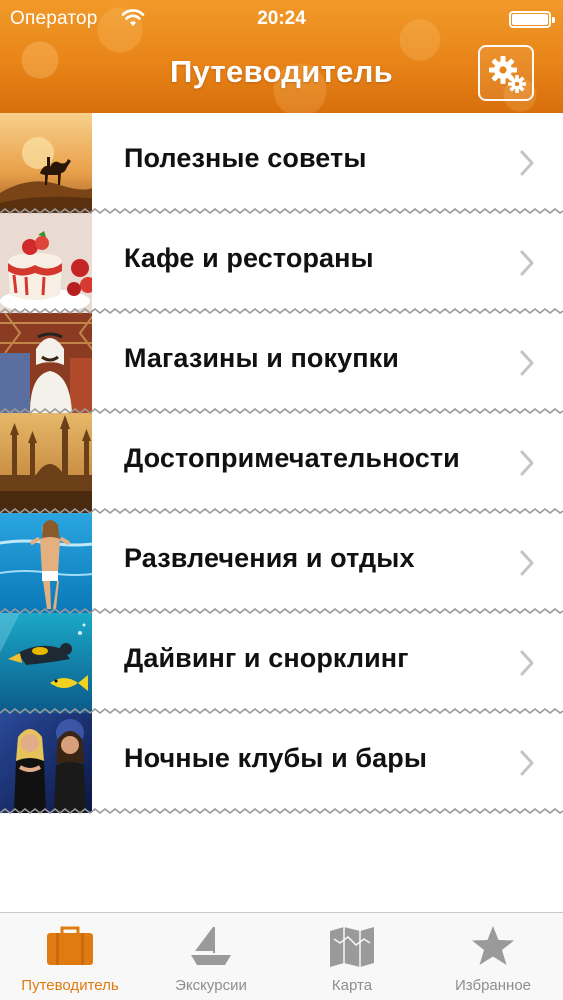  I want to click on diver-underwater-photo, so click(50, 663).